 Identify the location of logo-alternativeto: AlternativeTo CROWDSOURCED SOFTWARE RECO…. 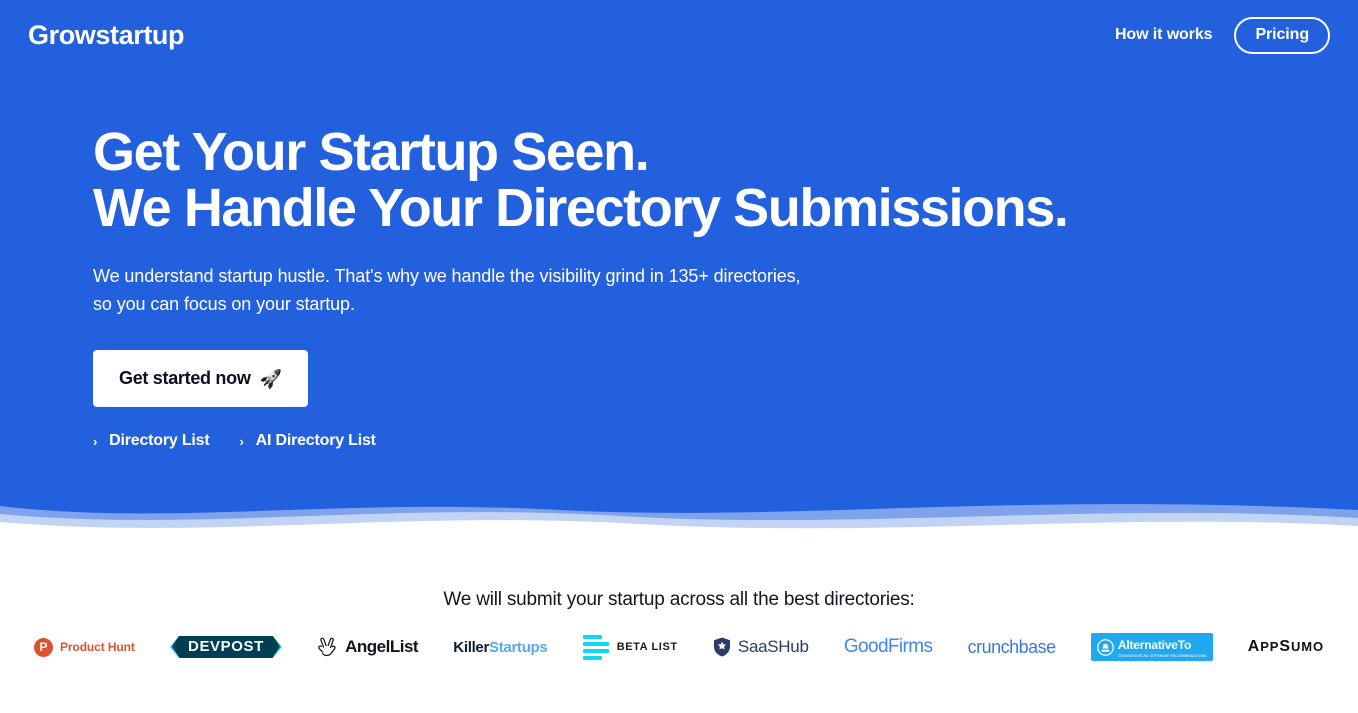
(1151, 647).